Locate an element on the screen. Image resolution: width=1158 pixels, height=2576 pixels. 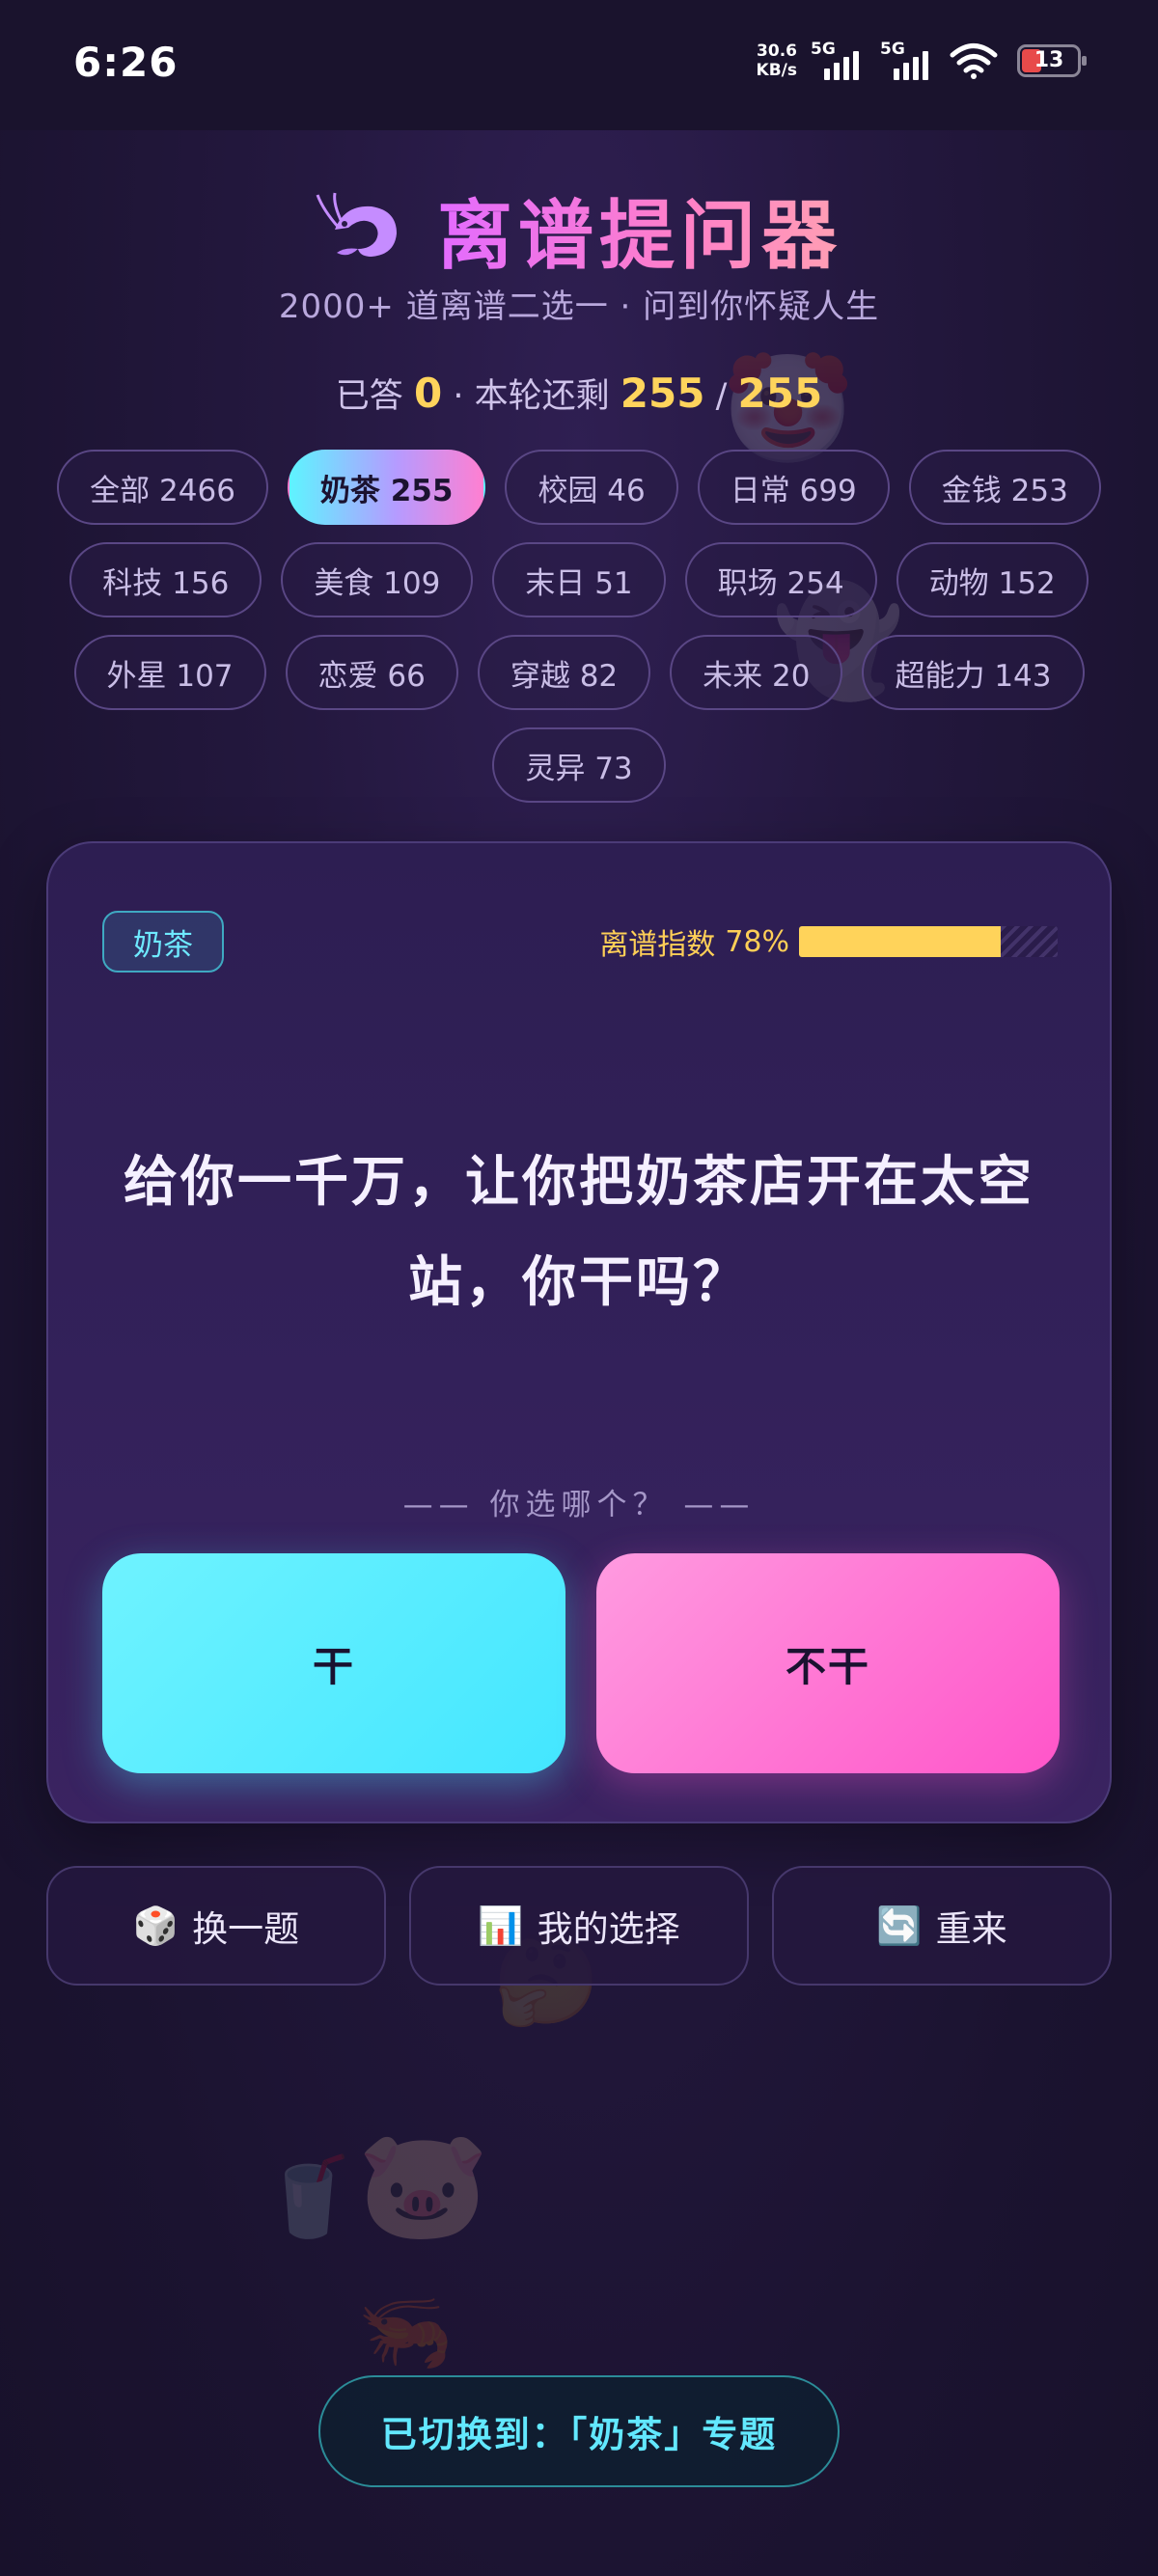
category-chip-milktea: 奶茶 255 is located at coordinates (386, 488).